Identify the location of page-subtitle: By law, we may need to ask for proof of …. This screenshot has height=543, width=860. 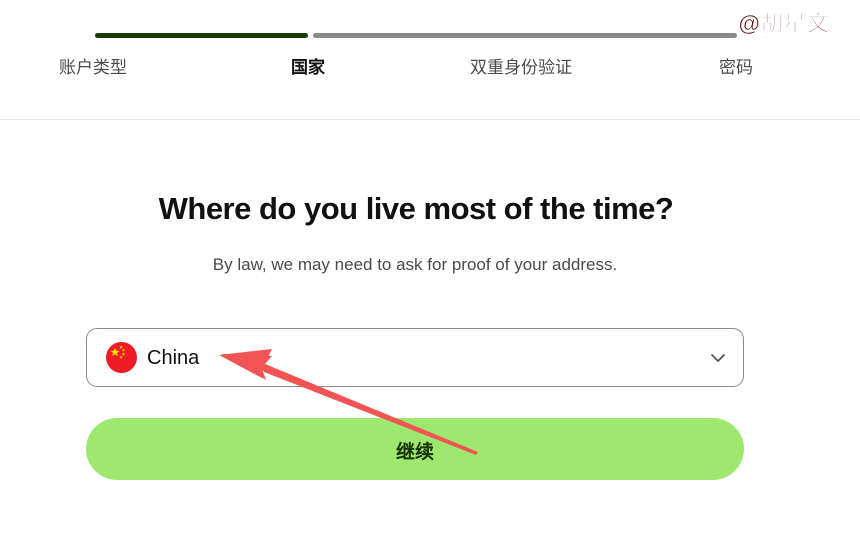
(415, 264).